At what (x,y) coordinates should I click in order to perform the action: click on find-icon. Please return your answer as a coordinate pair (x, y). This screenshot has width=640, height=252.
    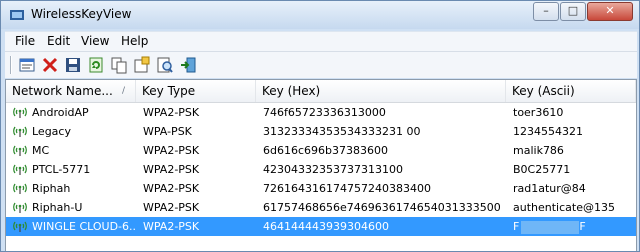
    Looking at the image, I should click on (165, 65).